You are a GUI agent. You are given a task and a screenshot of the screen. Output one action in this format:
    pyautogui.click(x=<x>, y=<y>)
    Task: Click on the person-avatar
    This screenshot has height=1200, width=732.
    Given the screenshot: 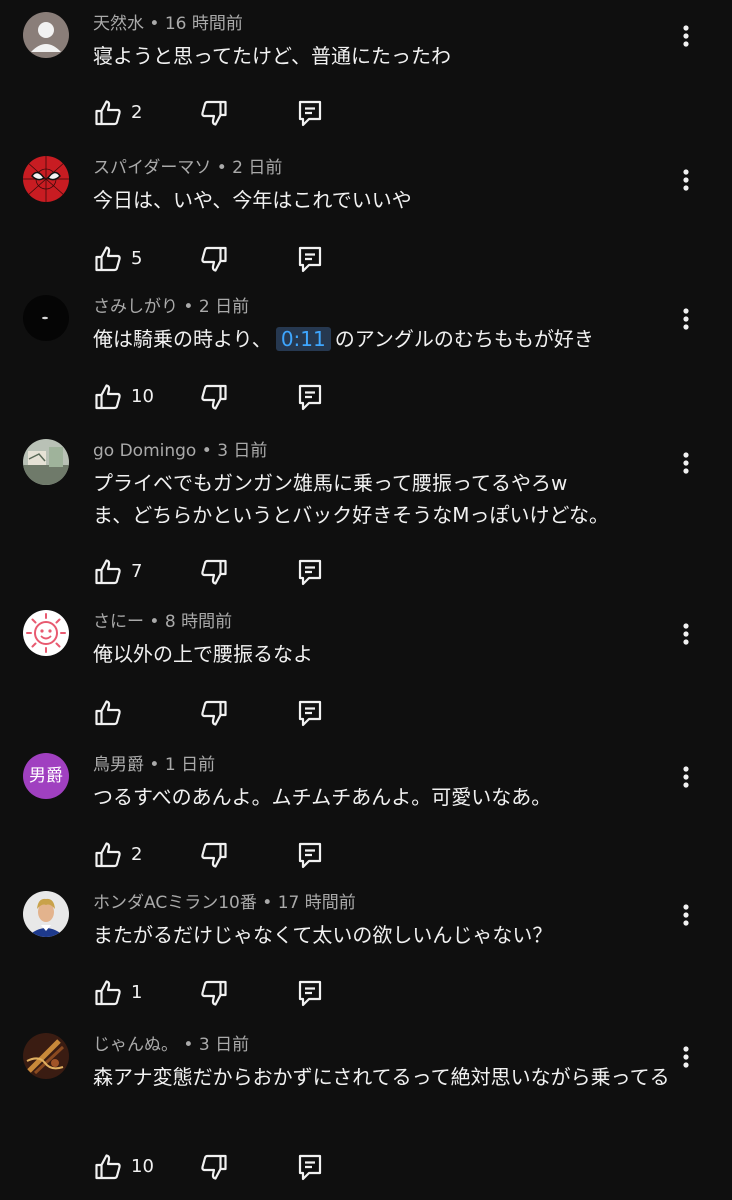 What is the action you would take?
    pyautogui.click(x=46, y=914)
    